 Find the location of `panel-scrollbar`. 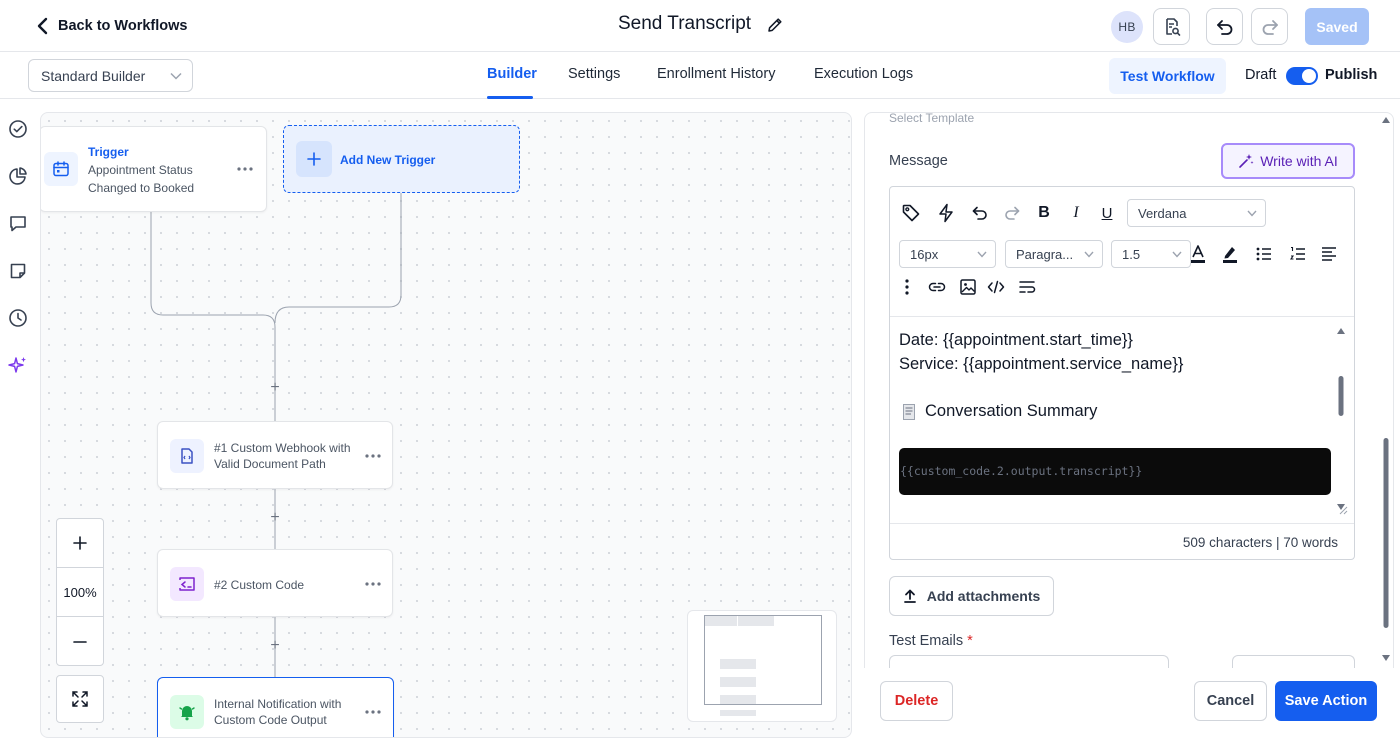

panel-scrollbar is located at coordinates (1386, 393).